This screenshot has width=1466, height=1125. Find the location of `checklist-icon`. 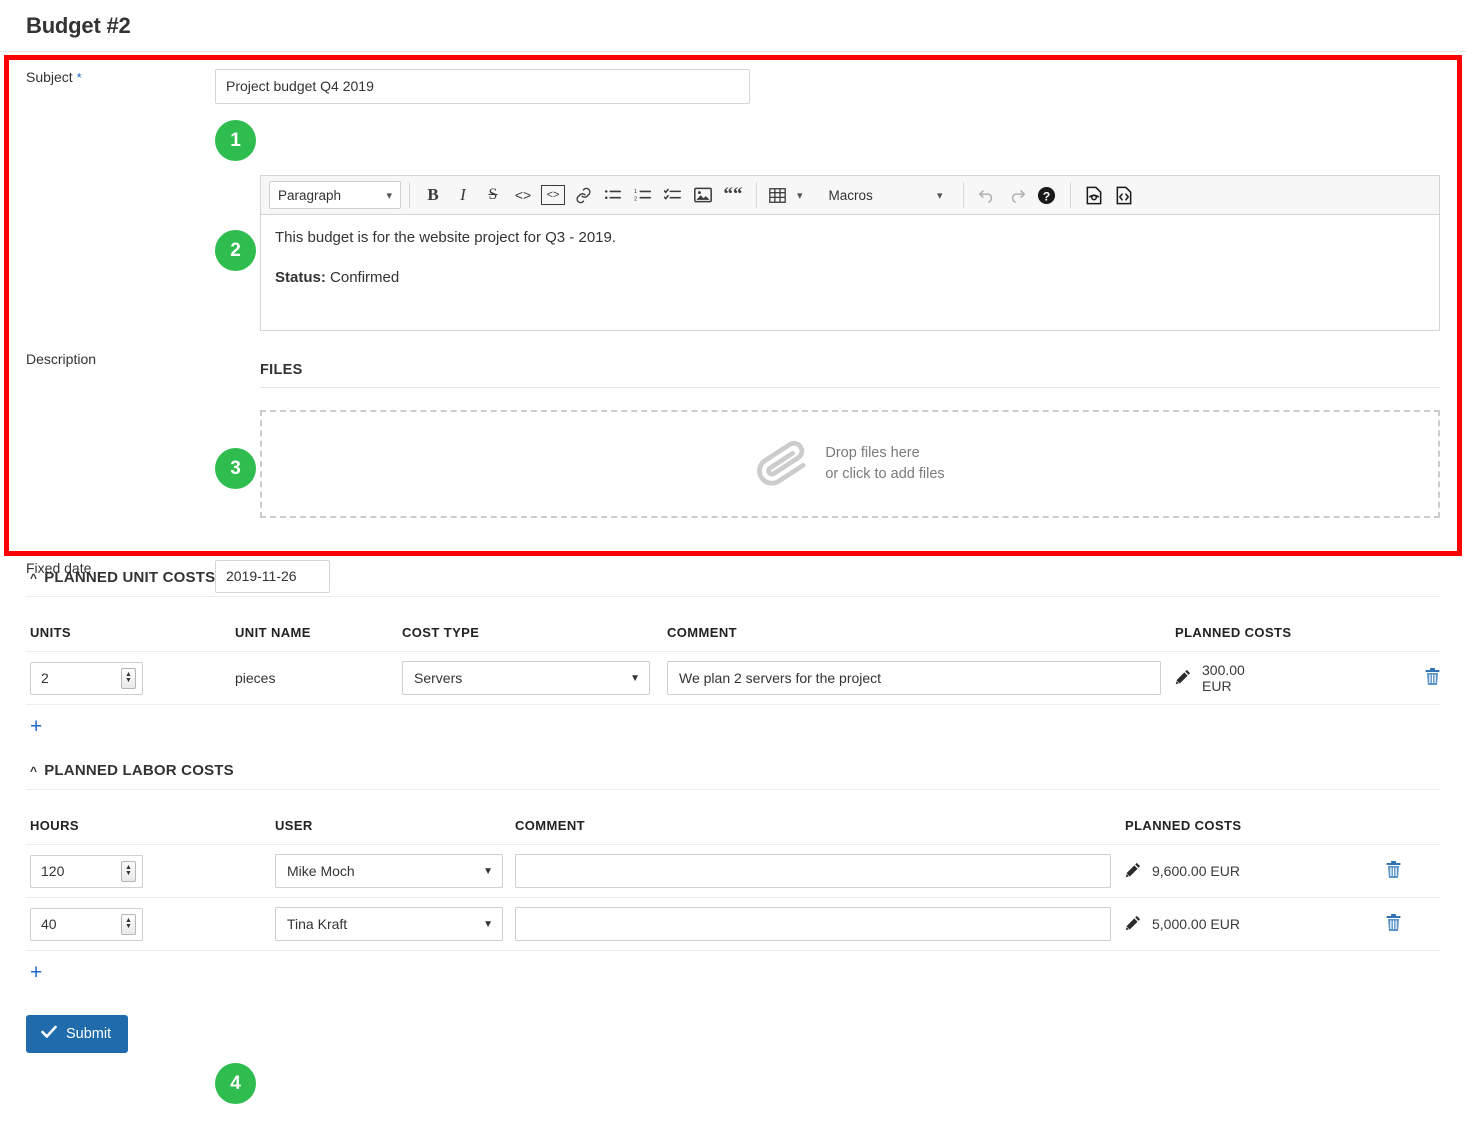

checklist-icon is located at coordinates (673, 195).